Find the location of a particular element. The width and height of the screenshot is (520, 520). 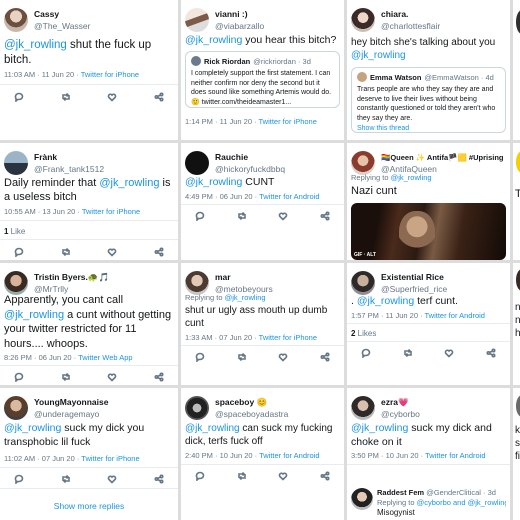

display-name: chiara. is located at coordinates (443, 14).